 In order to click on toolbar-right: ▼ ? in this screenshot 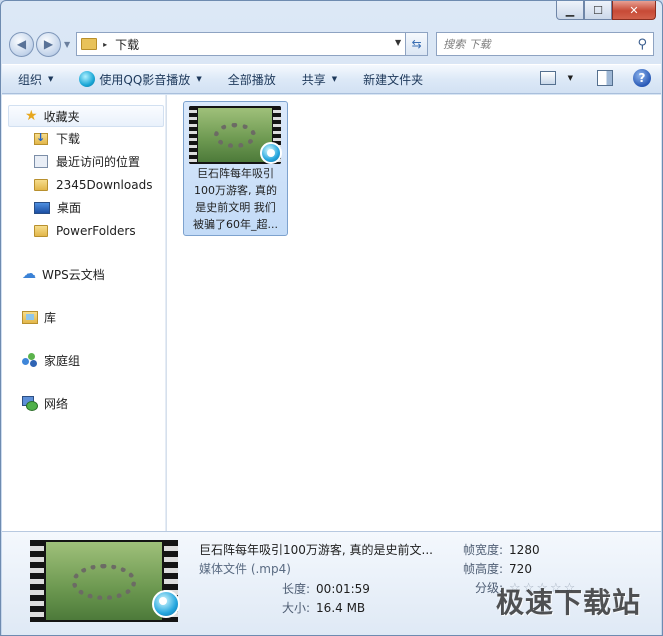, I will do `click(595, 78)`.